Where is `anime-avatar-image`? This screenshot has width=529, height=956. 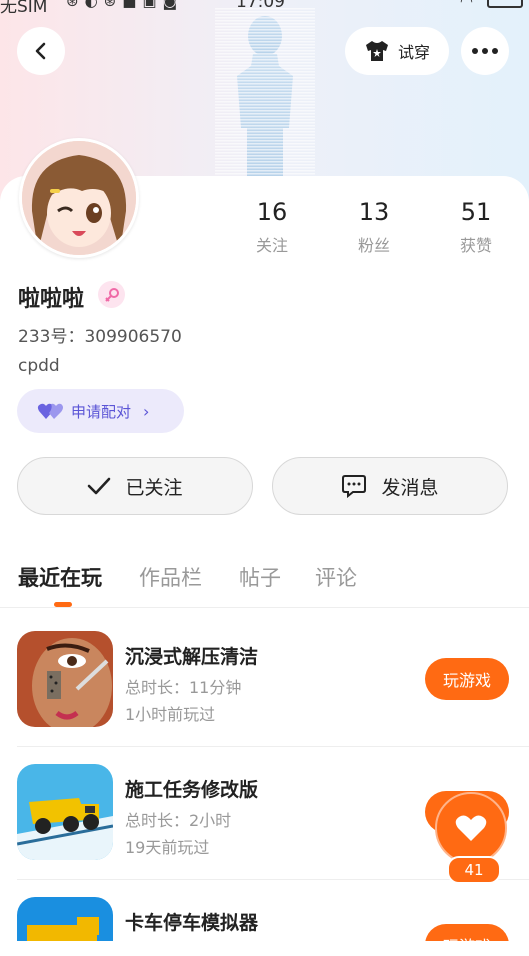
anime-avatar-image is located at coordinates (79, 198).